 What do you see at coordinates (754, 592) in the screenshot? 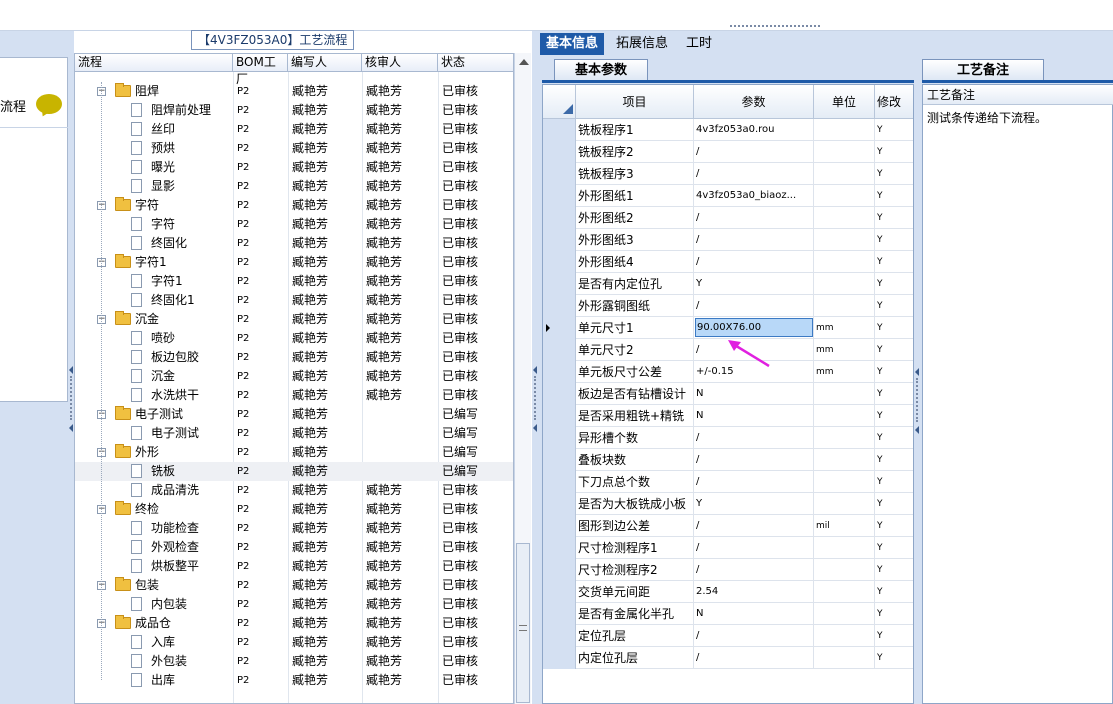
I see `param-value-cell: 2.54` at bounding box center [754, 592].